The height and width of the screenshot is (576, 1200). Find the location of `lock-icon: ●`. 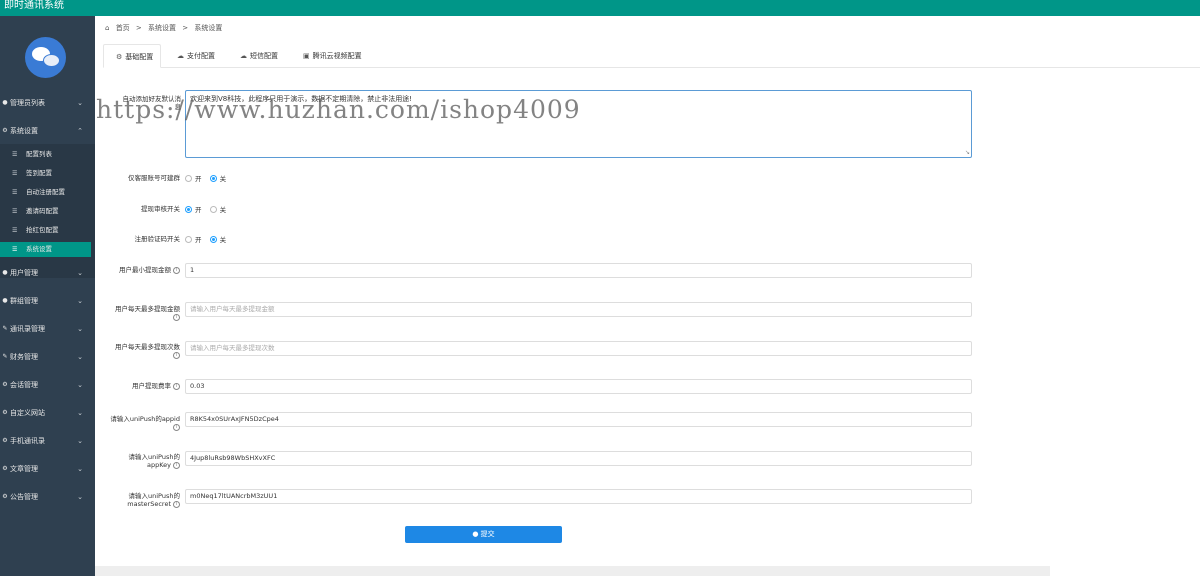

lock-icon: ● is located at coordinates (475, 534).